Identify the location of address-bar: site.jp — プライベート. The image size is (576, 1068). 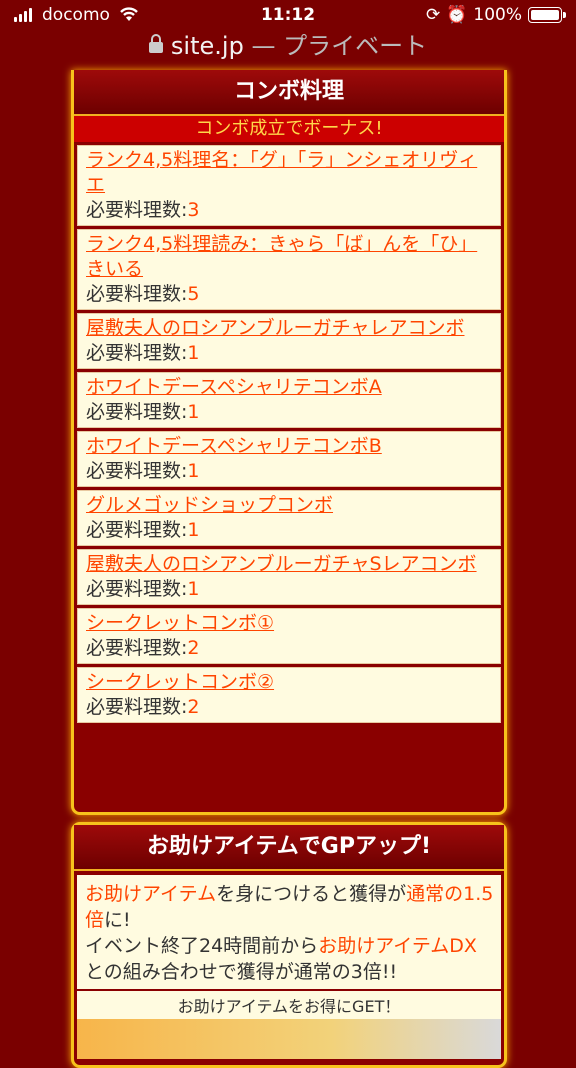
(288, 46).